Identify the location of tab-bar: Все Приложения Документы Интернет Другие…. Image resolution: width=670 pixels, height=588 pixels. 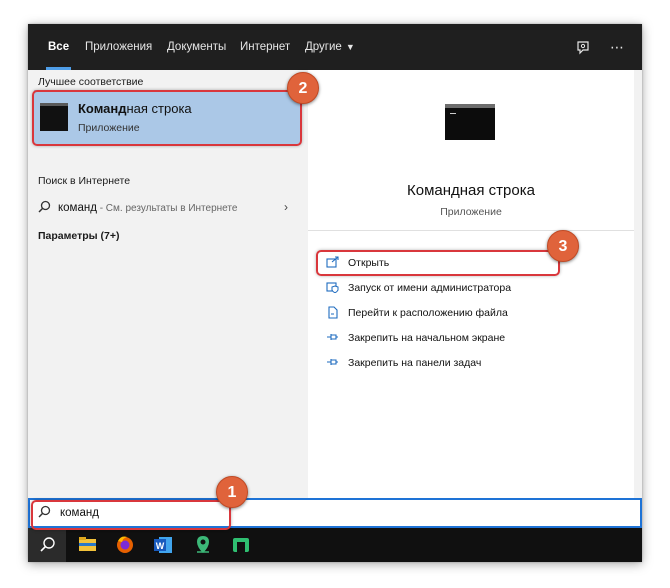
(335, 47).